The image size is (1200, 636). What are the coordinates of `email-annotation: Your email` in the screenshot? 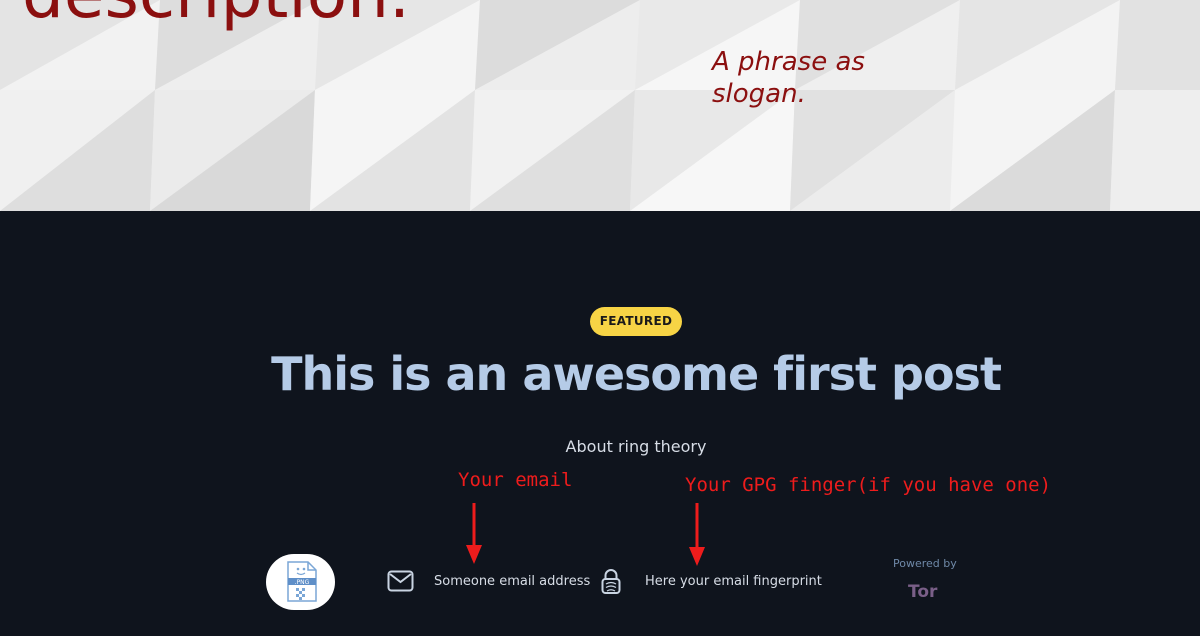 It's located at (515, 480).